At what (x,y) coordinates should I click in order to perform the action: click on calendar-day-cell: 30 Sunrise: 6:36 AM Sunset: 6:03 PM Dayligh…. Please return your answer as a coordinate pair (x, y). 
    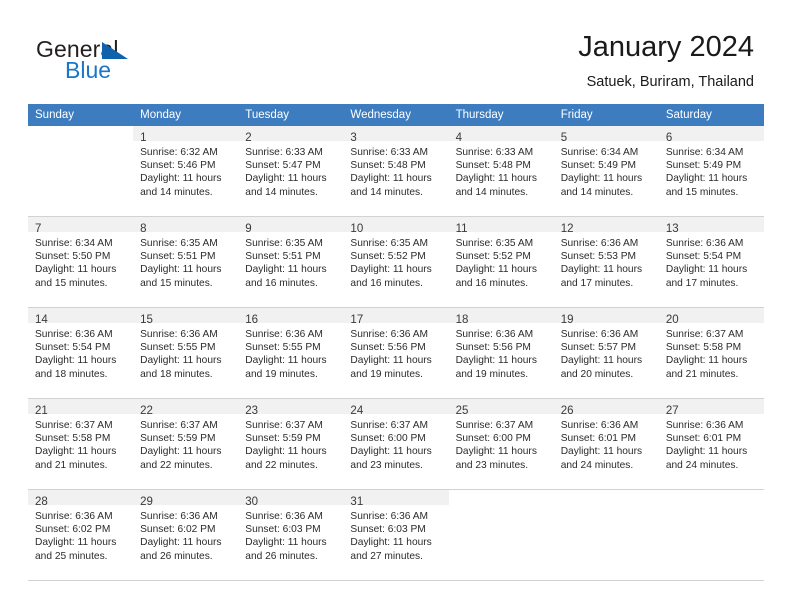
    Looking at the image, I should click on (291, 535).